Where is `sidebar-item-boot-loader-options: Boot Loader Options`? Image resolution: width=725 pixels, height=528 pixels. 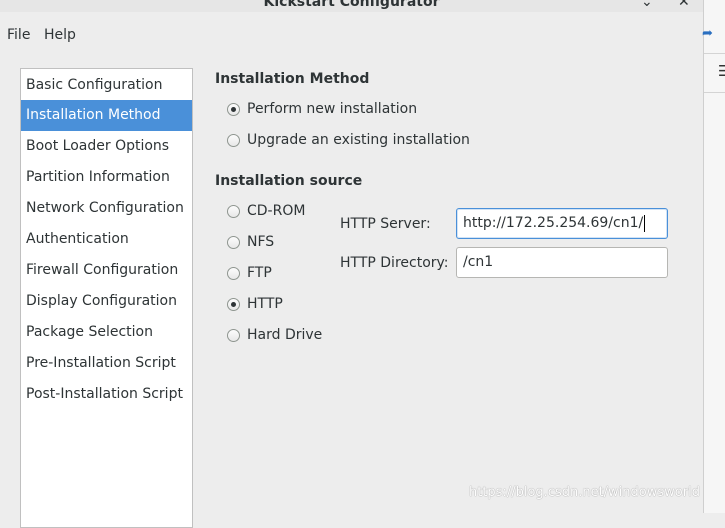 sidebar-item-boot-loader-options: Boot Loader Options is located at coordinates (106, 146).